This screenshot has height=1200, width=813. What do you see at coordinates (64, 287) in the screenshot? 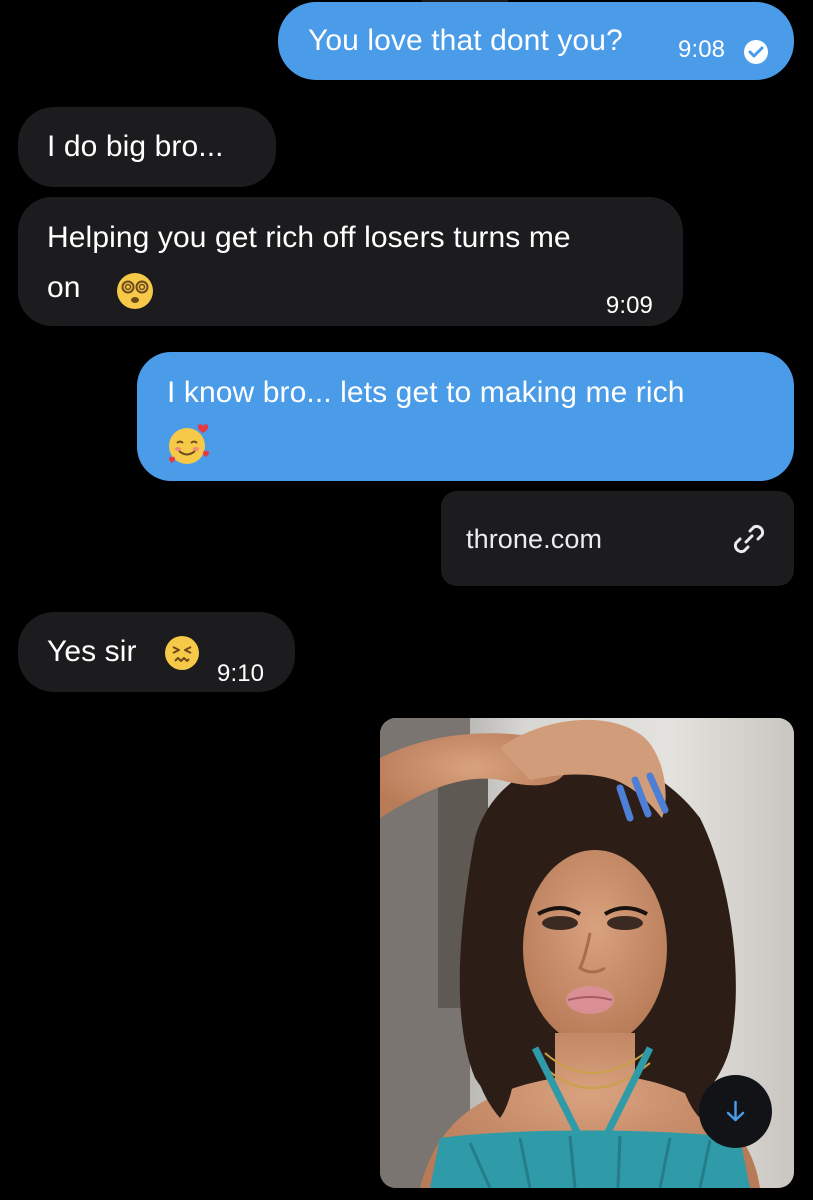
I see `message-text-line: on` at bounding box center [64, 287].